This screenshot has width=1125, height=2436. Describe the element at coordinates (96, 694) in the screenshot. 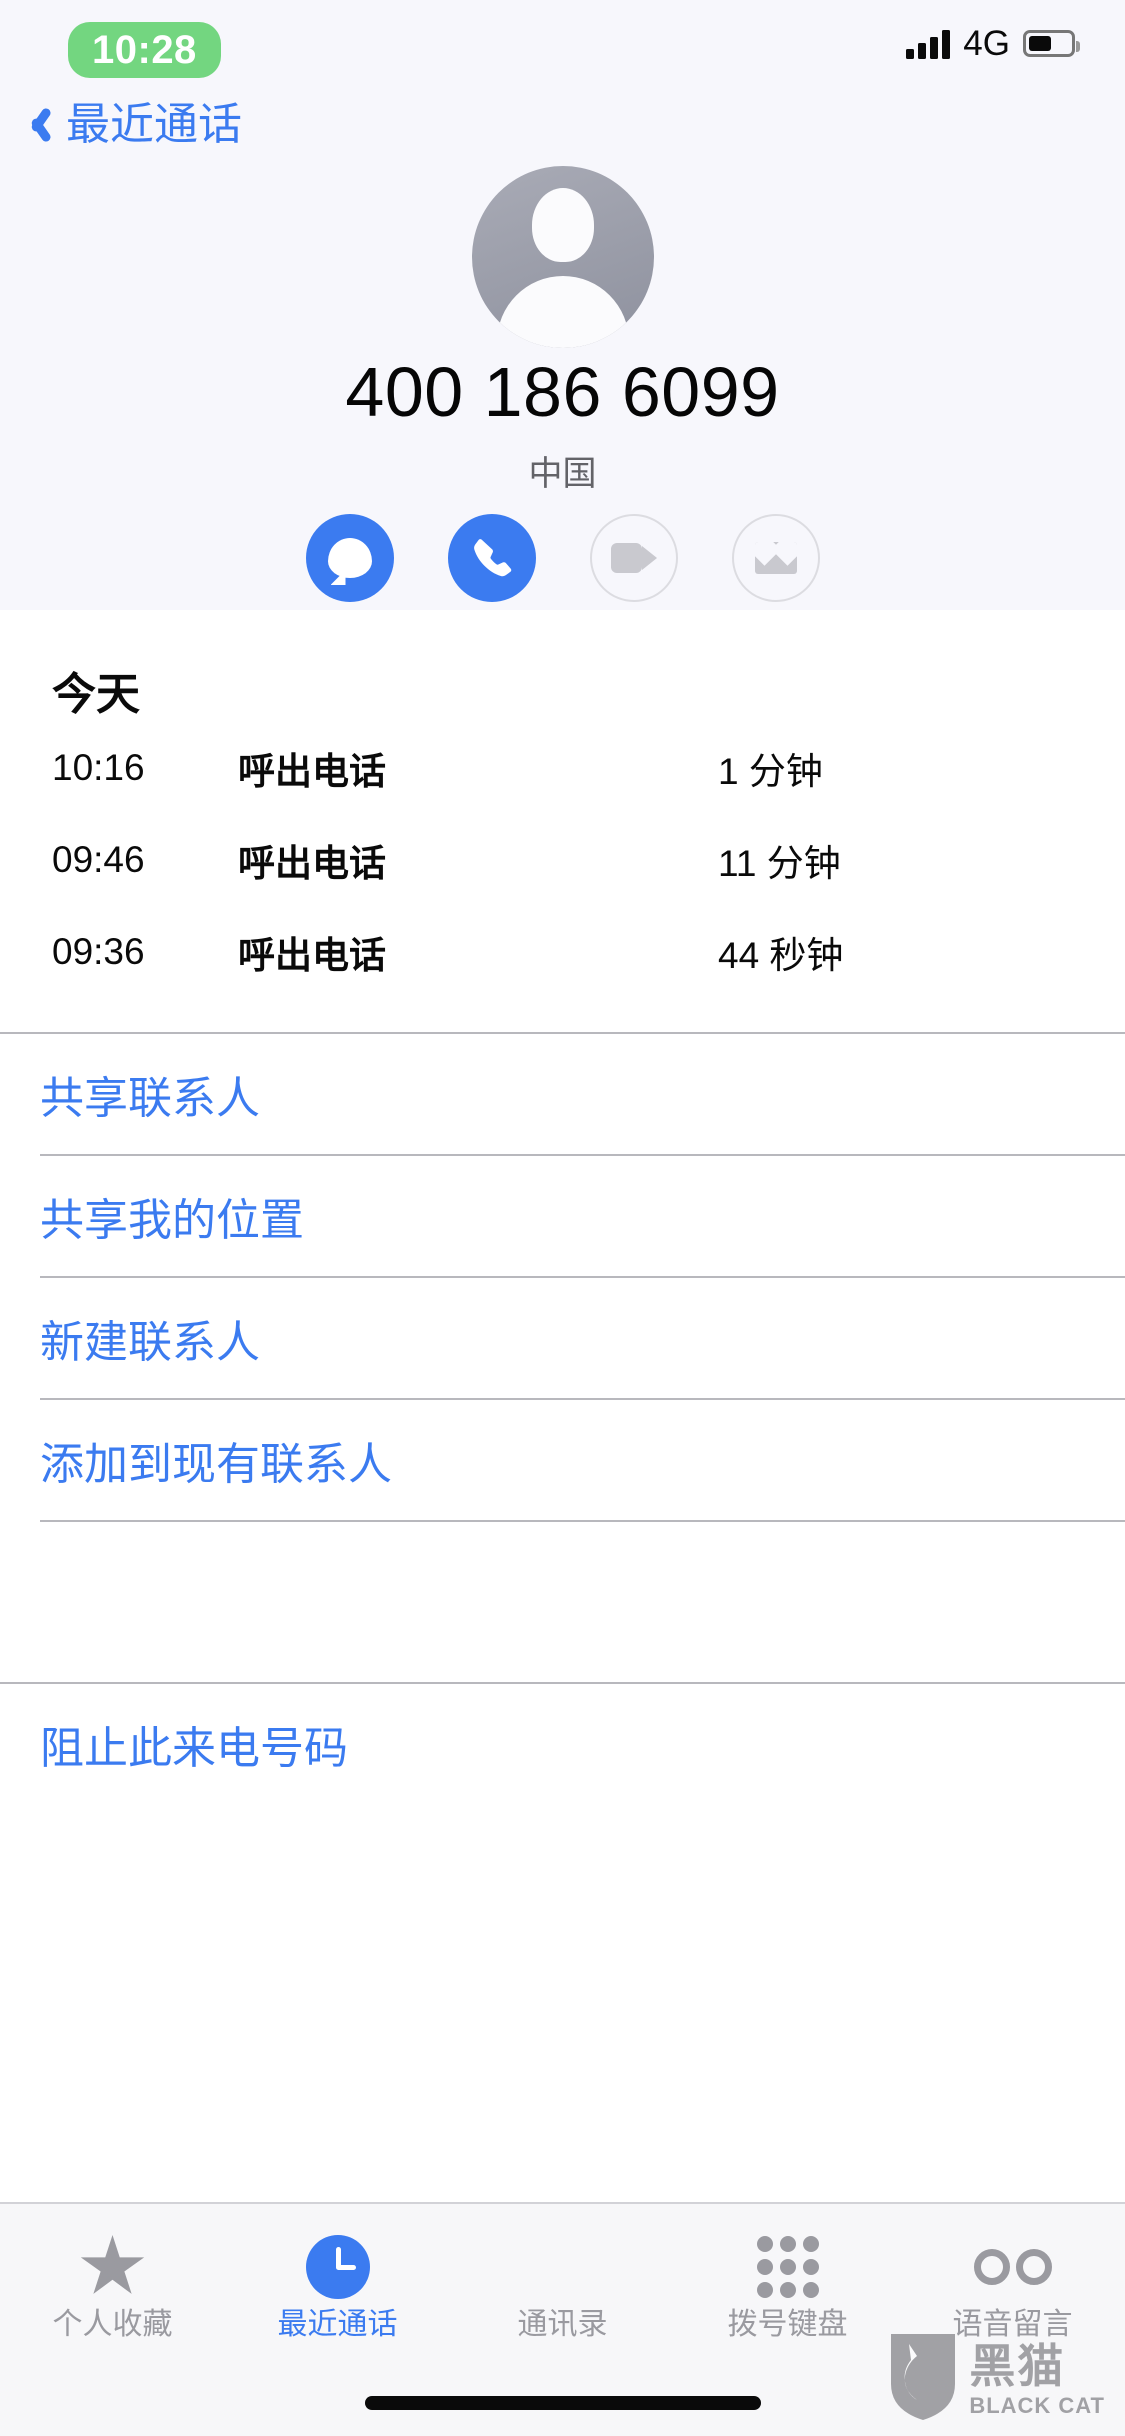

I see `call-history-date-header: 今天` at that location.